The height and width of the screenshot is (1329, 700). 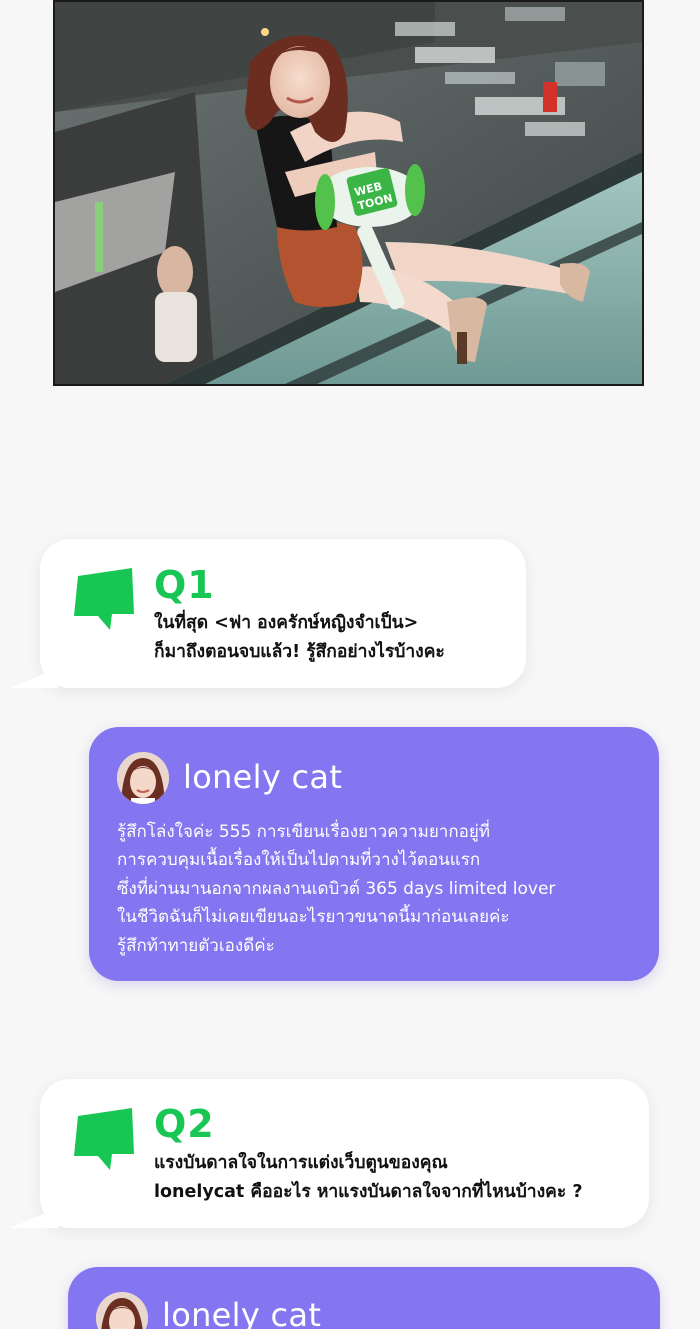 What do you see at coordinates (34, 1218) in the screenshot?
I see `question-bubble-2-tail` at bounding box center [34, 1218].